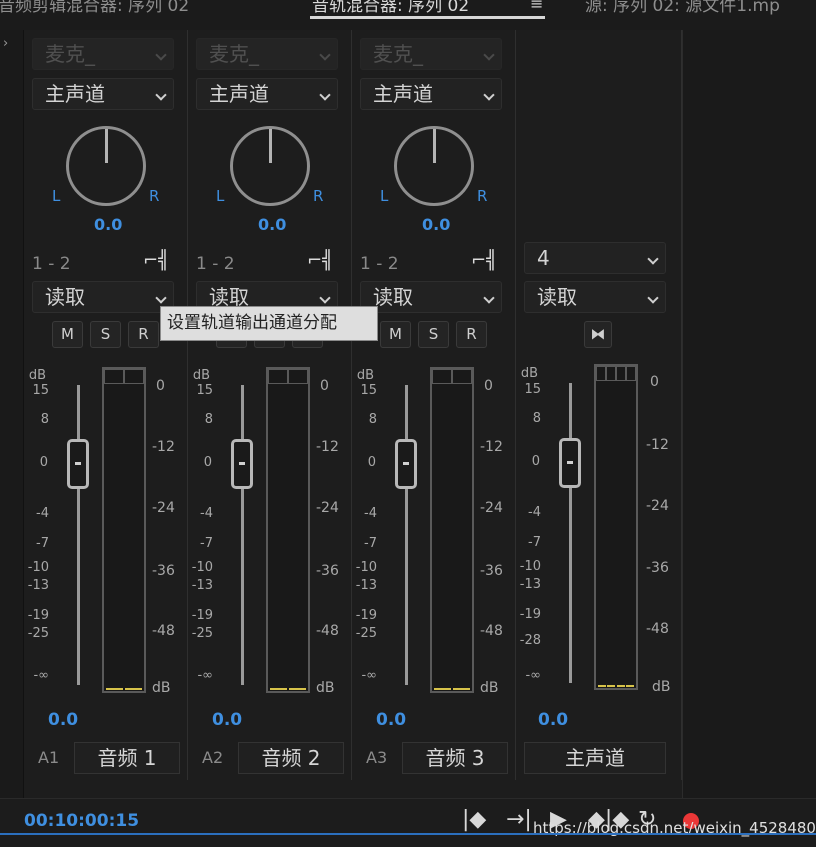  I want to click on meter-level-left, so click(114, 689).